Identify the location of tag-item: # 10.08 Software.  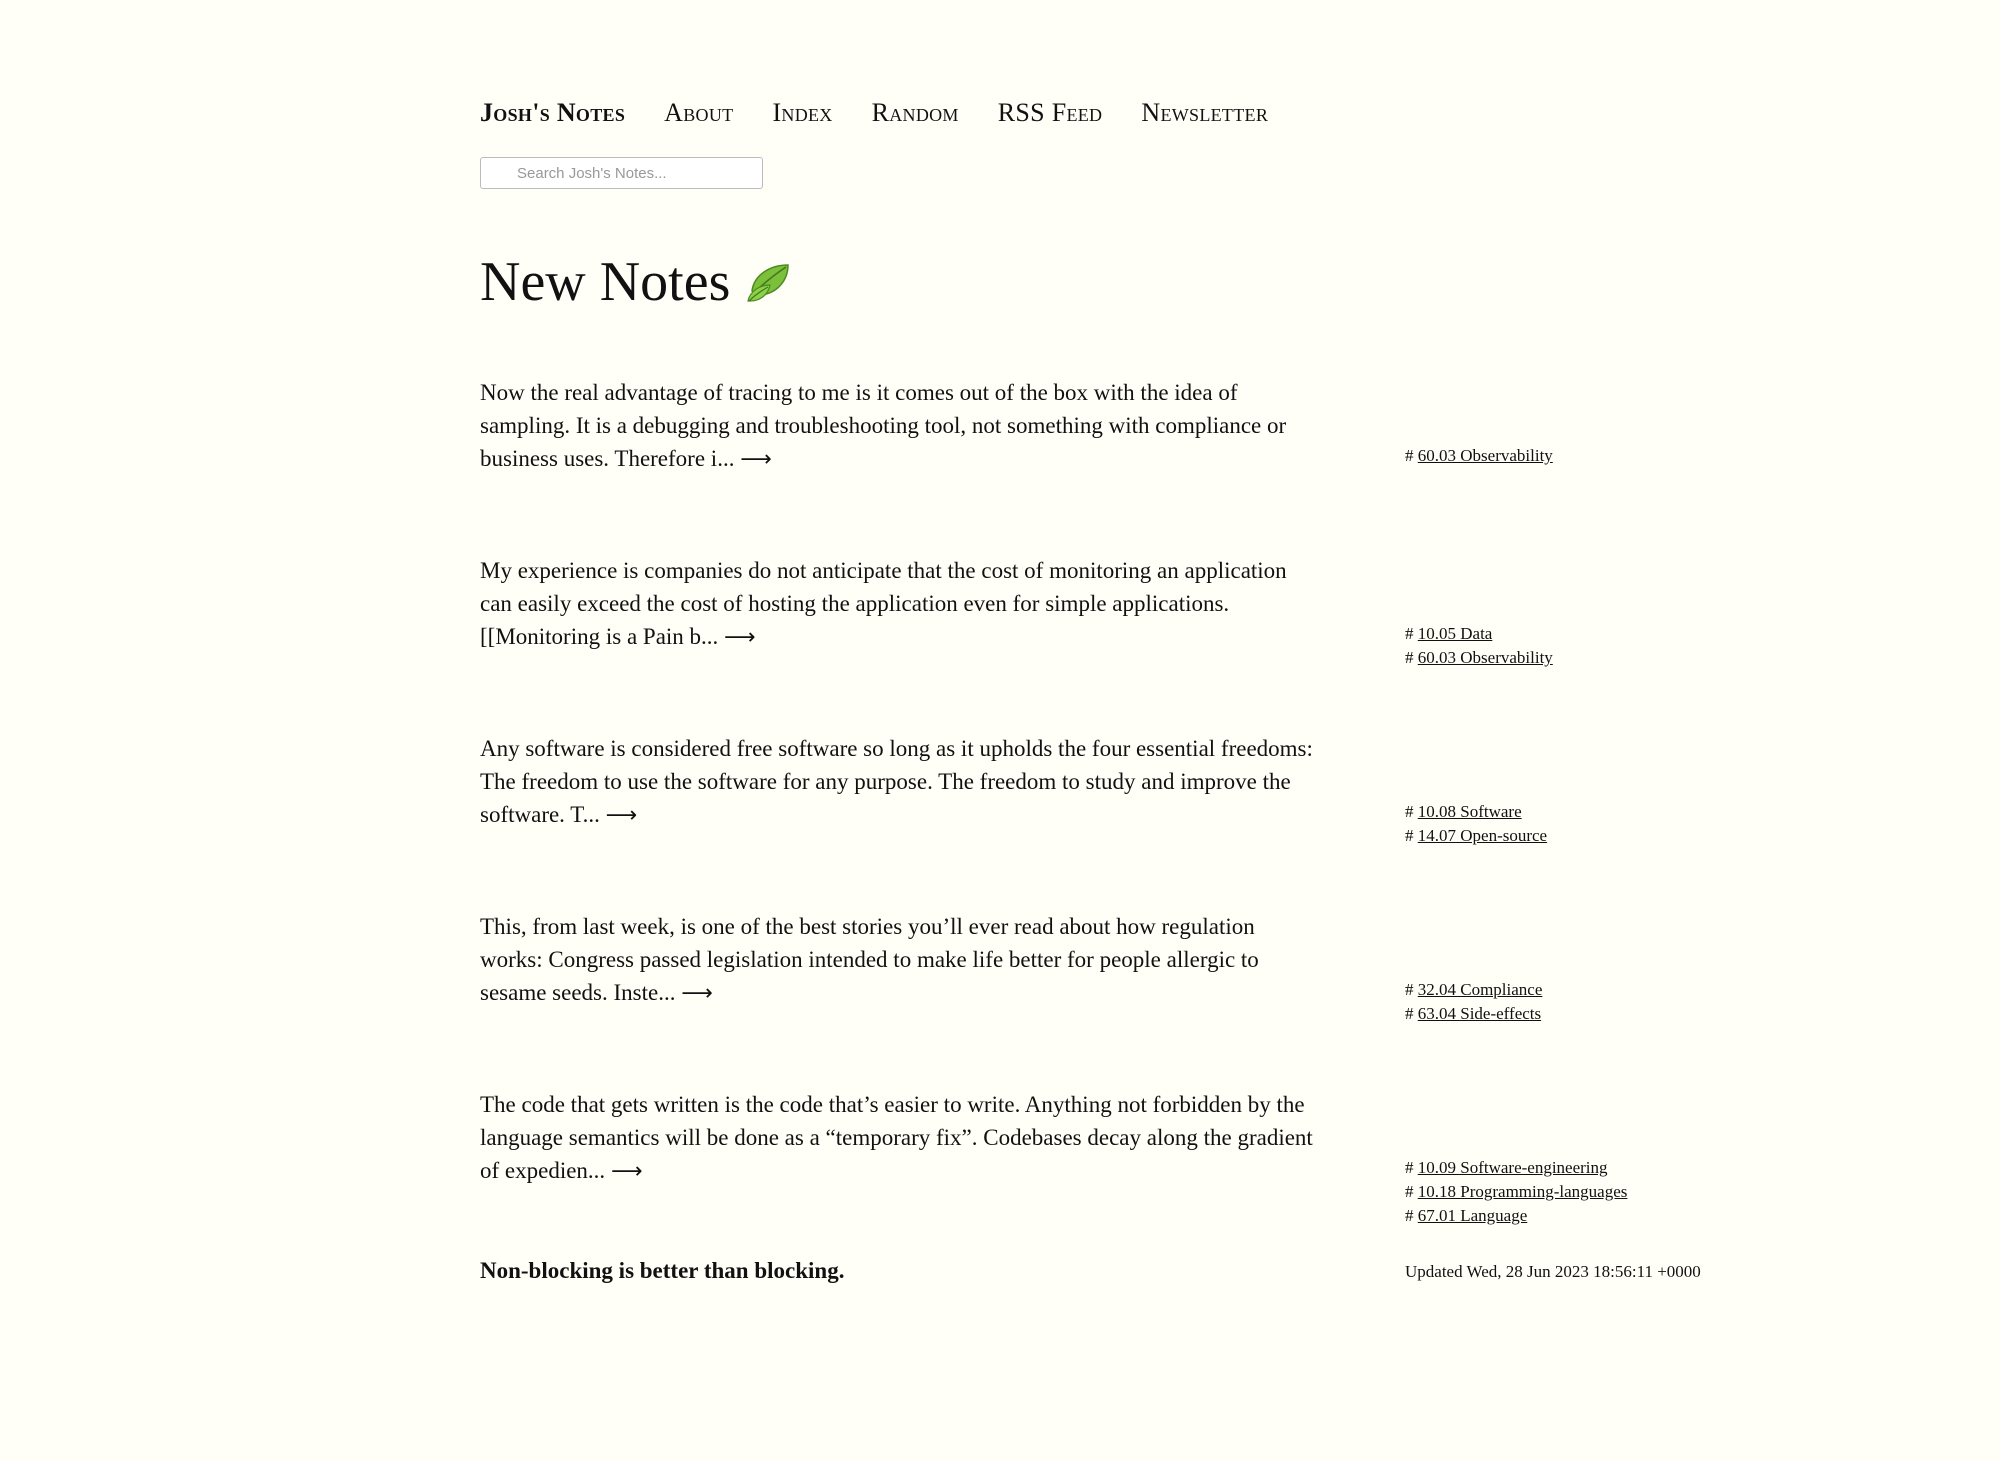
(1476, 812).